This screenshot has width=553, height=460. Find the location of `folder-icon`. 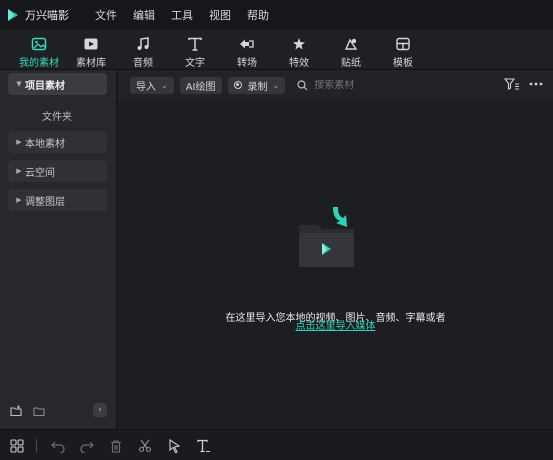

folder-icon is located at coordinates (39, 411).